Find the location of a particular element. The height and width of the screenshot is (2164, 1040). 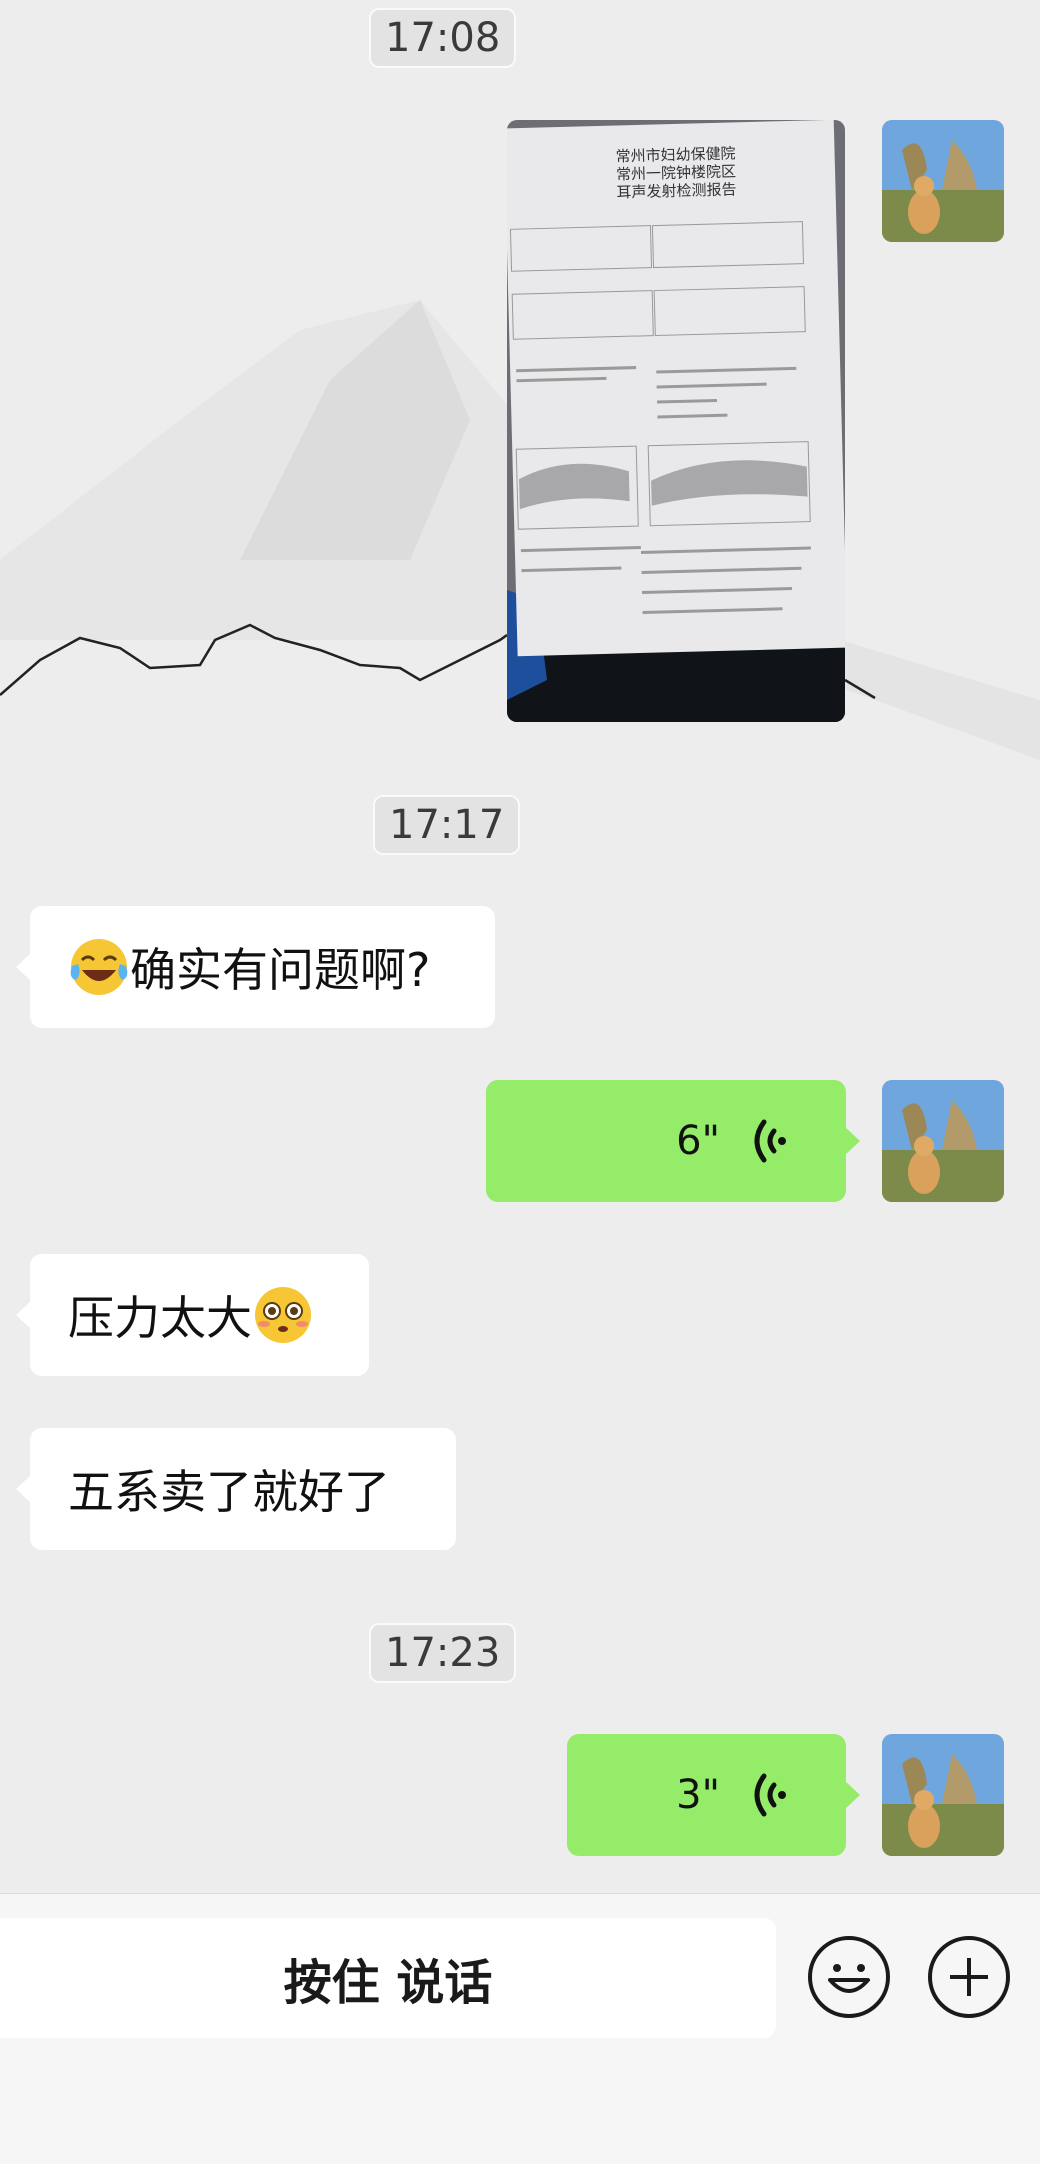

image-message-report-photo: 常州市妇幼保健院 常州一院钟楼院区 耳声发射检测报告 is located at coordinates (676, 421).